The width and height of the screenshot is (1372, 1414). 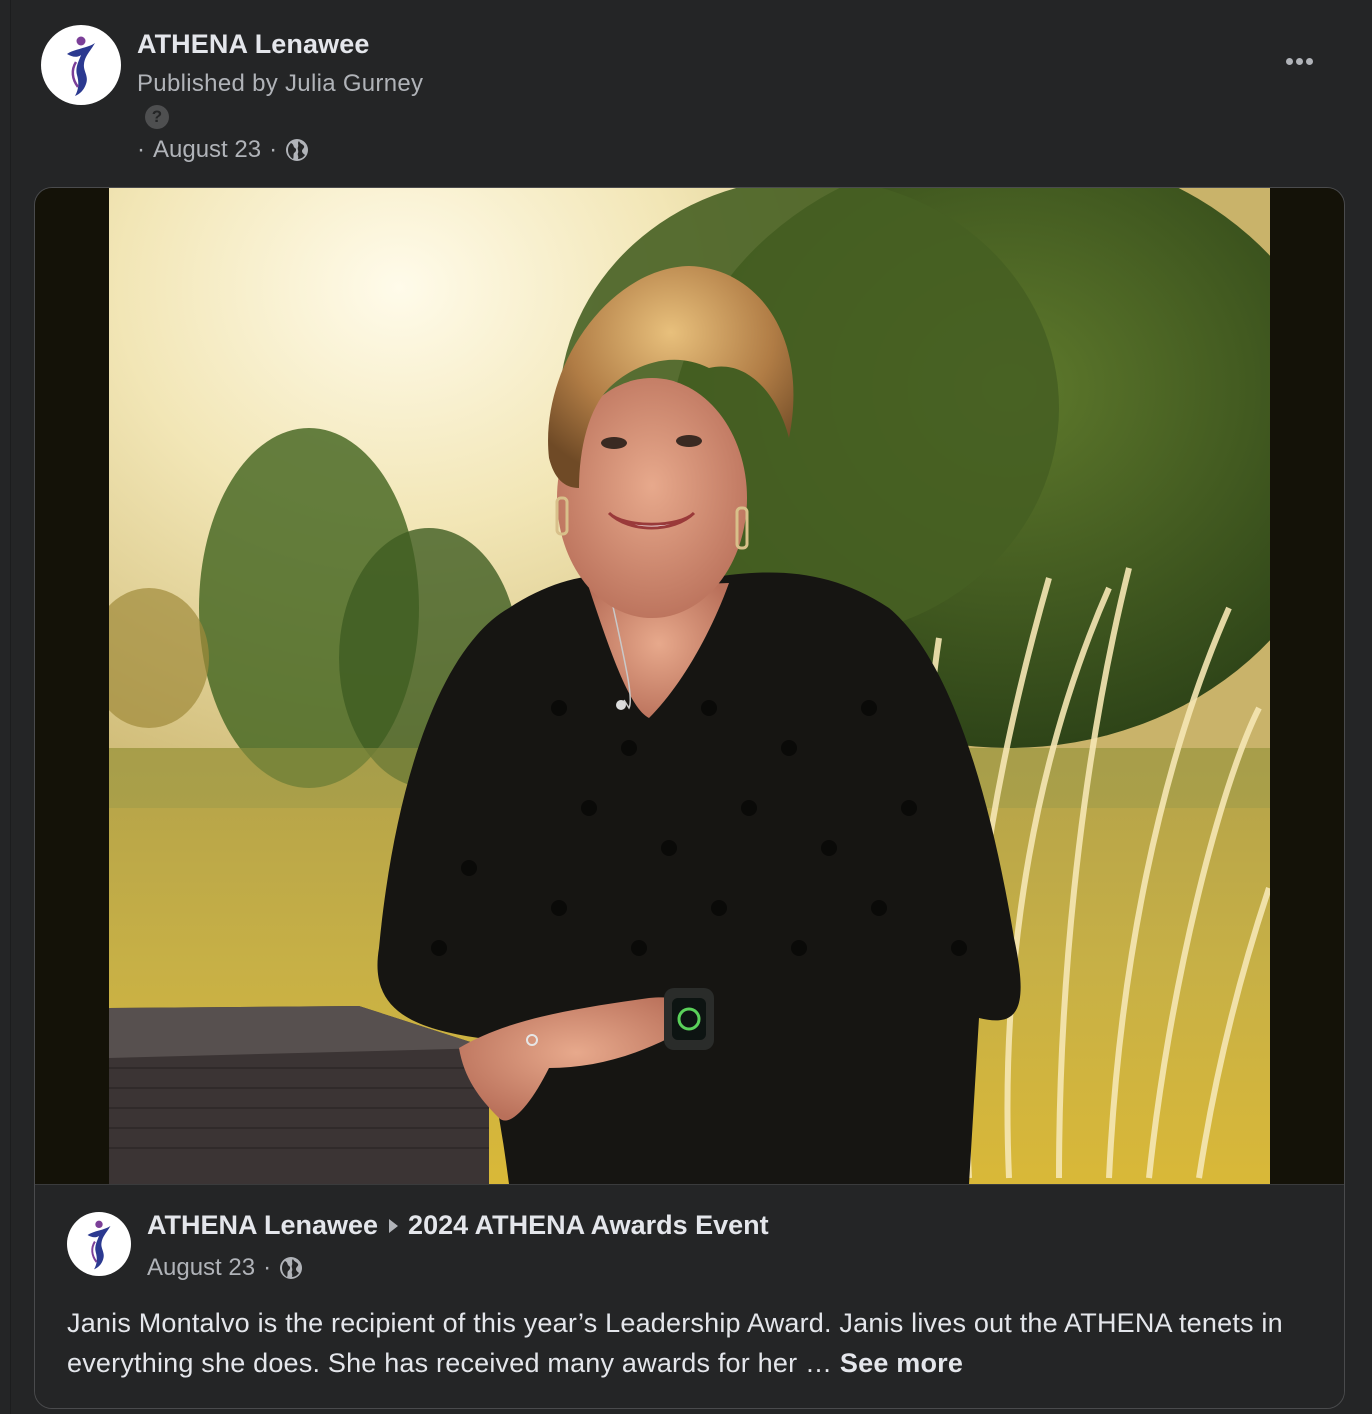 I want to click on shared-post-meta: August 23 ·, so click(x=225, y=1268).